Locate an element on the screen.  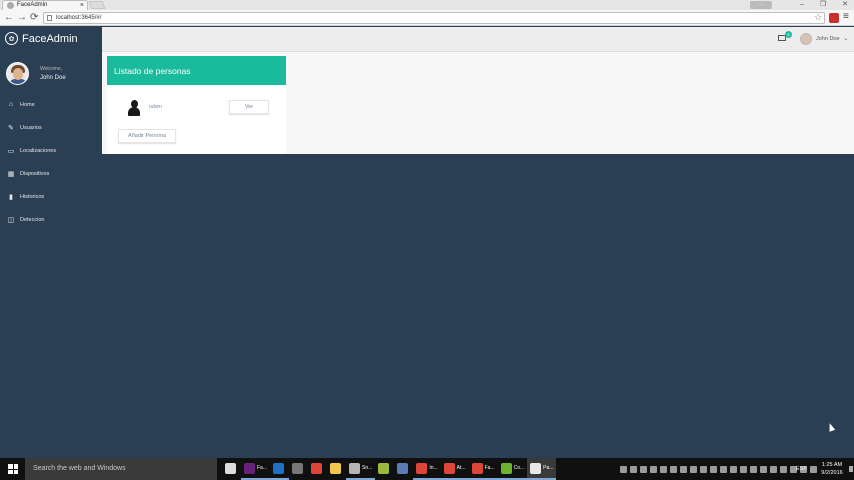
sidebar-item-historicos: ▮ Historicos is located at coordinates (51, 196).